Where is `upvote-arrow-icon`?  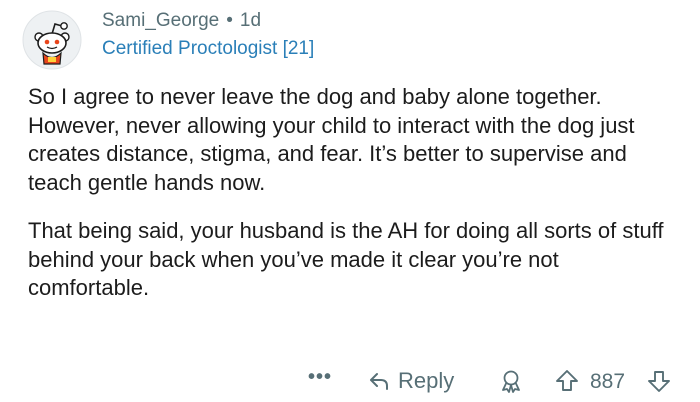
upvote-arrow-icon is located at coordinates (567, 381).